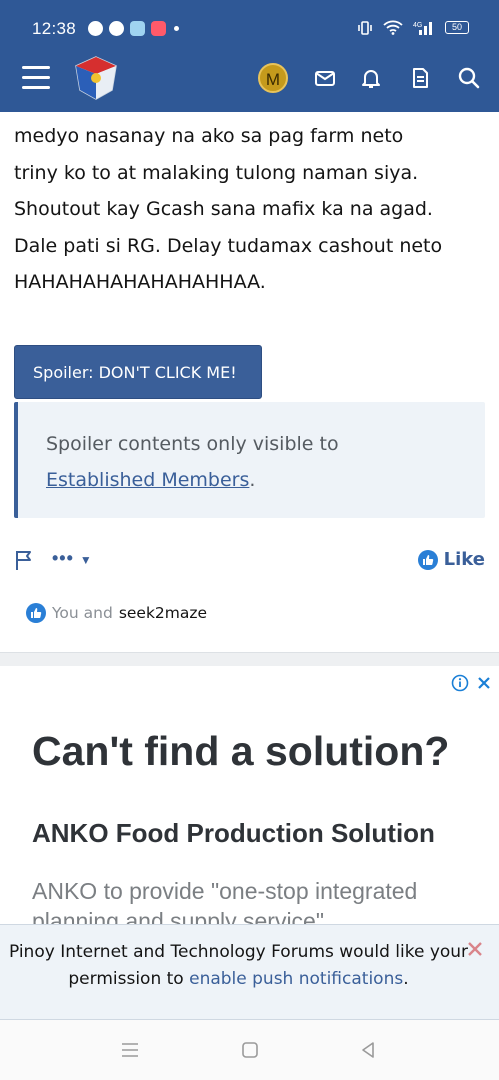 The width and height of the screenshot is (499, 1080). I want to click on spoiler-text: Spoiler contents only visible to, so click(192, 444).